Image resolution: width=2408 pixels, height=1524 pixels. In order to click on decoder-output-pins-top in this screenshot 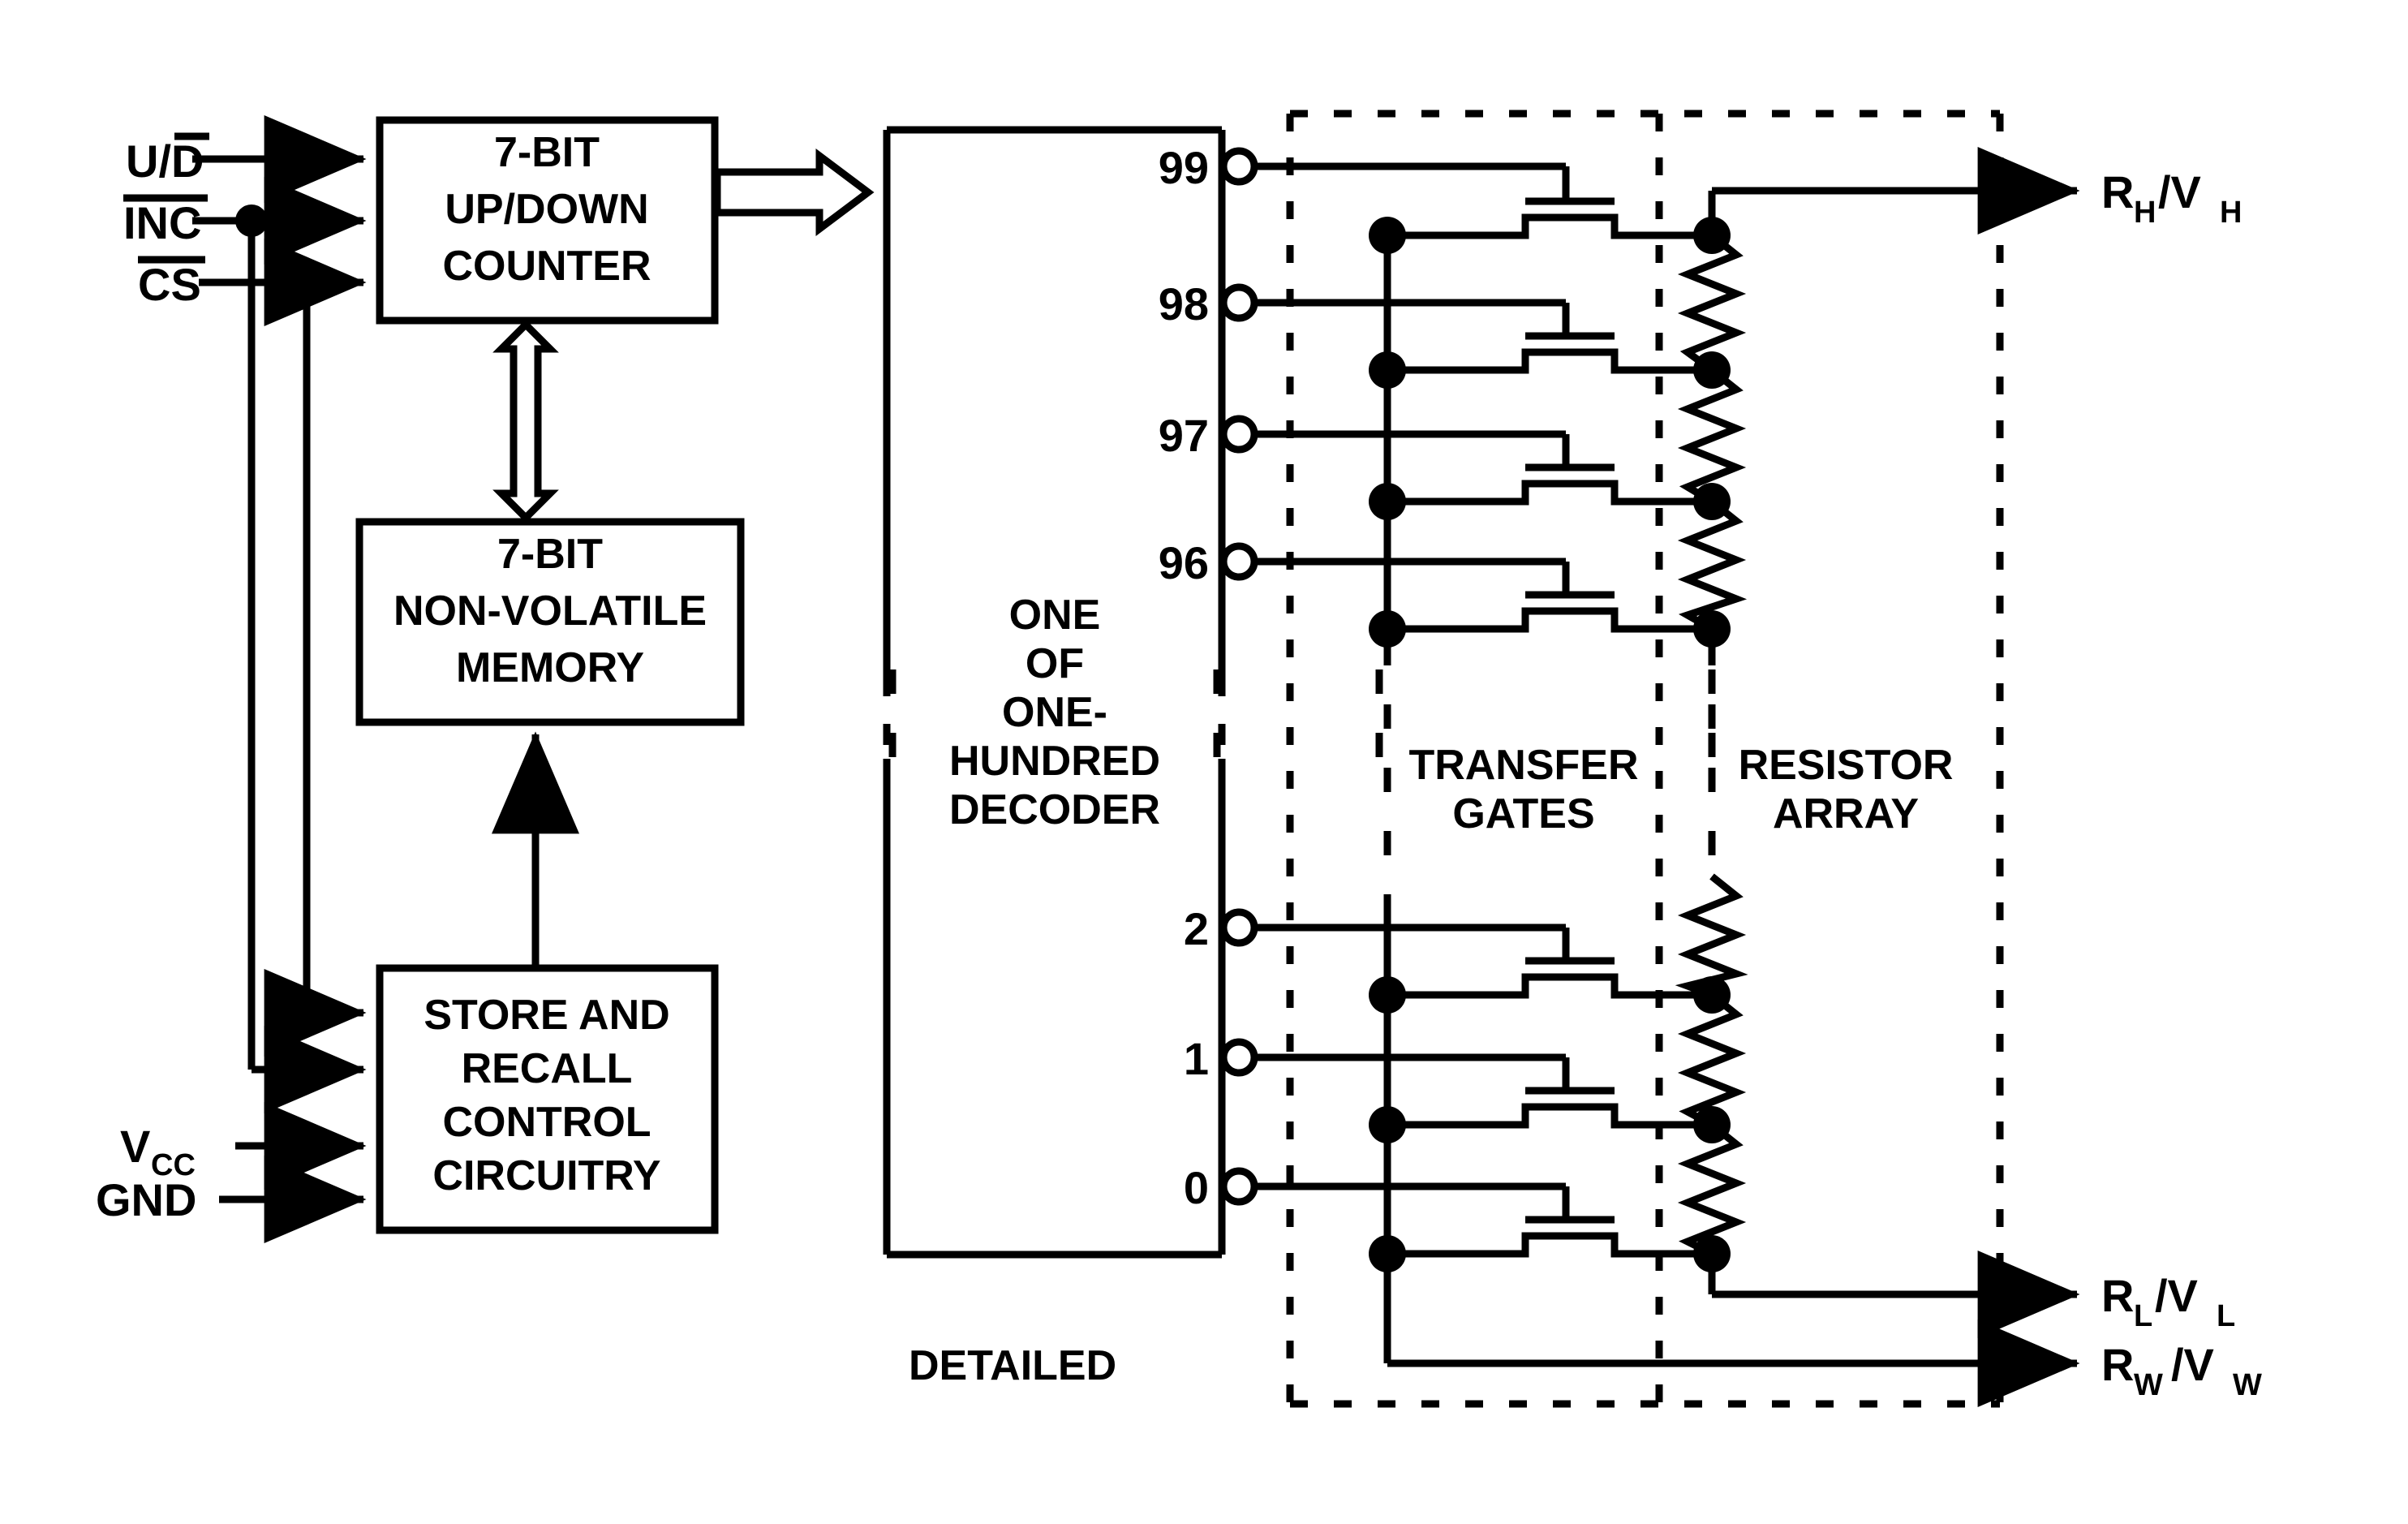, I will do `click(1238, 364)`.